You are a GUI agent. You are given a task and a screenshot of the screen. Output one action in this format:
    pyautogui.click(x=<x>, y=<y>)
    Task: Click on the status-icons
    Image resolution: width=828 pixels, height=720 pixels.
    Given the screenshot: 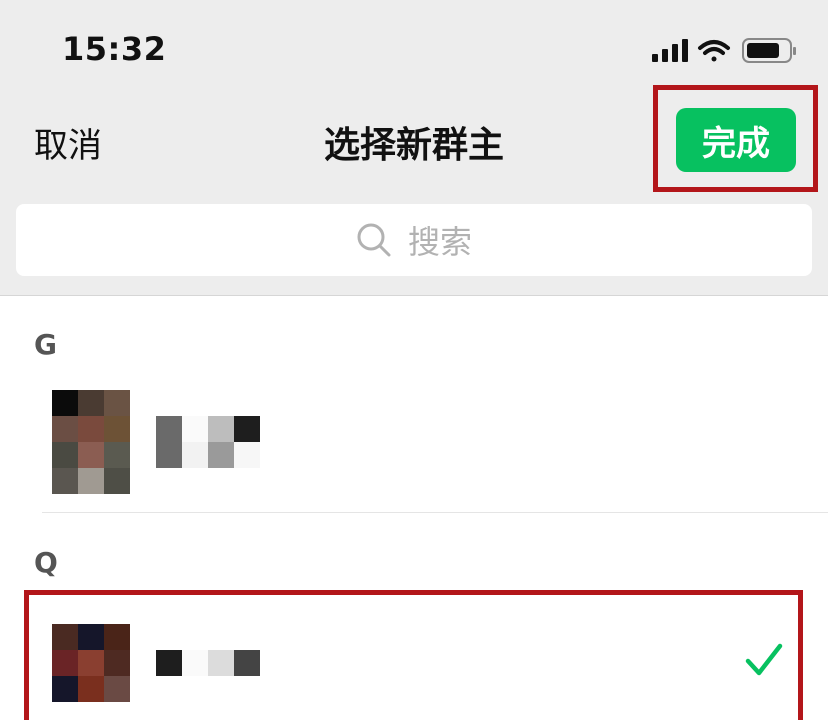 What is the action you would take?
    pyautogui.click(x=725, y=51)
    